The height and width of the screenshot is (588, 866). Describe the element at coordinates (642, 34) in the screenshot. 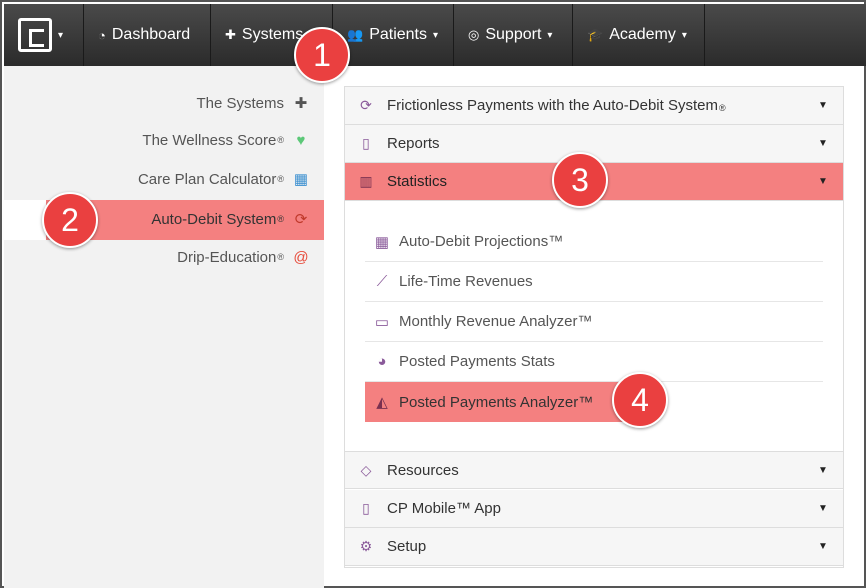

I see `nav-academy-label: Academy` at that location.